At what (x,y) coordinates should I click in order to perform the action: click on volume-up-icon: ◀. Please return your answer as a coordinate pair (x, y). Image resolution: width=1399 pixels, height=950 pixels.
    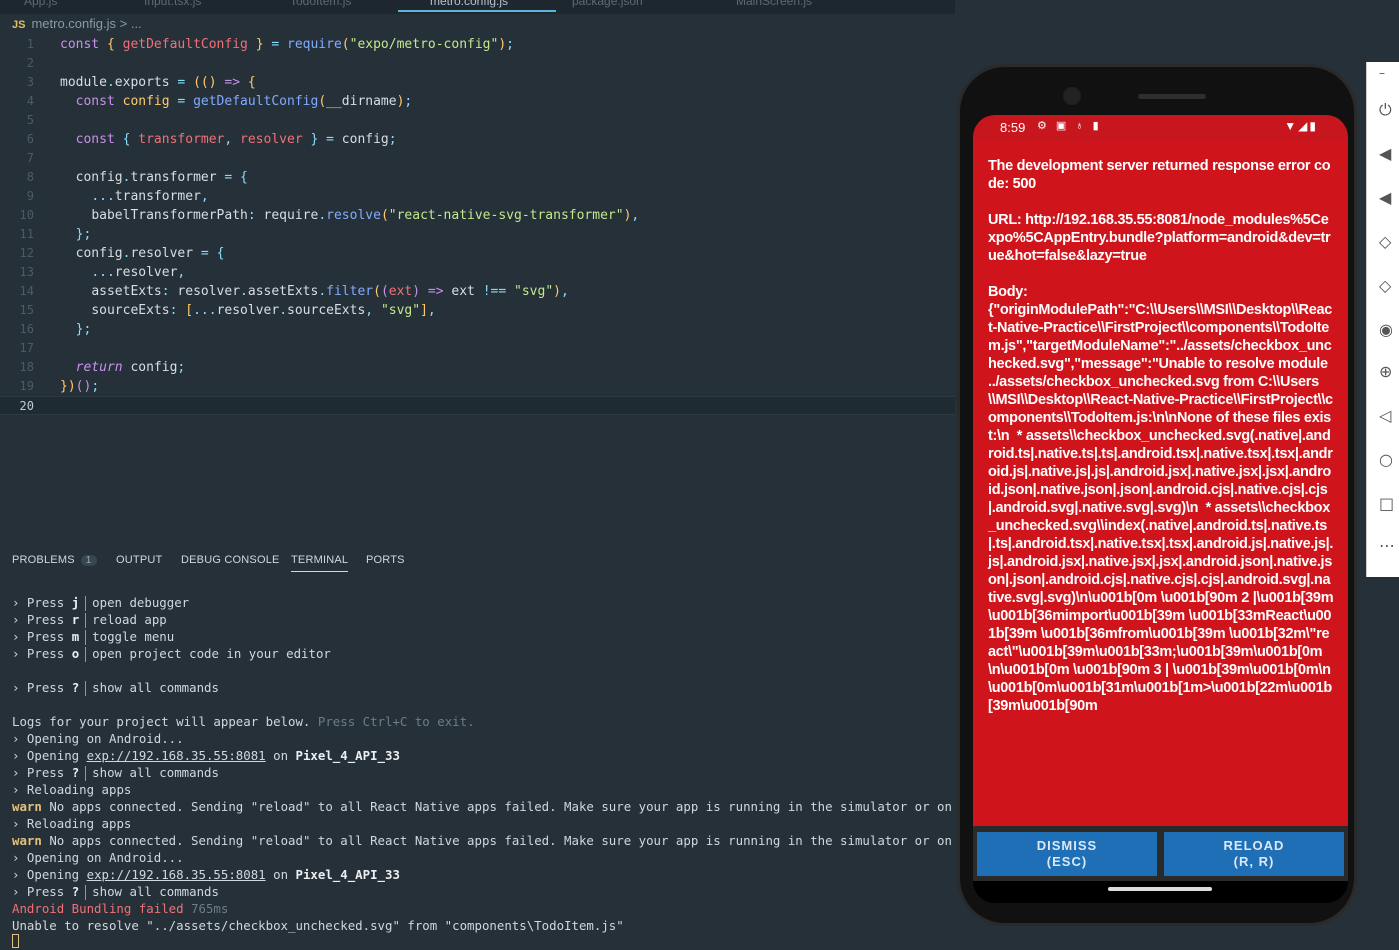
    Looking at the image, I should click on (1385, 153).